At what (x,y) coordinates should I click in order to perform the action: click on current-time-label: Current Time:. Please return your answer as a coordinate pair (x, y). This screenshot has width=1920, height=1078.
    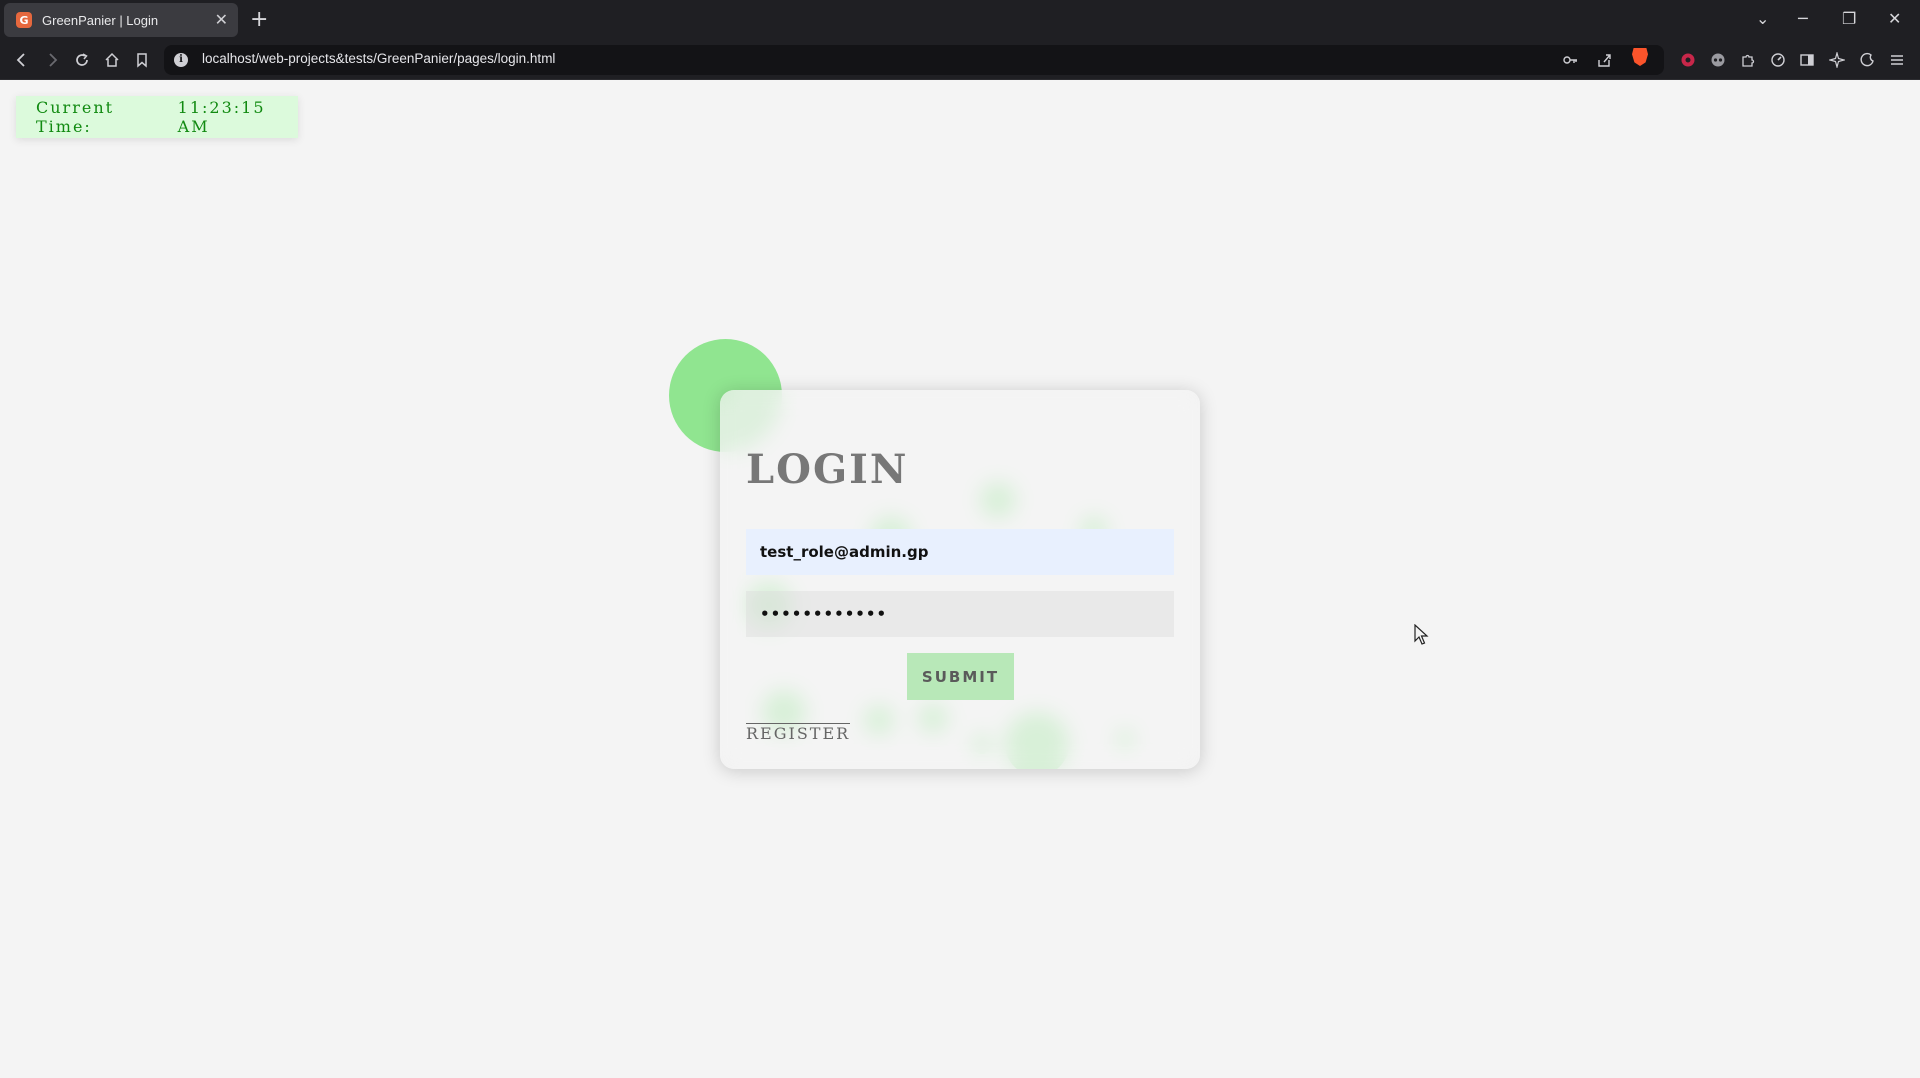
    Looking at the image, I should click on (75, 117).